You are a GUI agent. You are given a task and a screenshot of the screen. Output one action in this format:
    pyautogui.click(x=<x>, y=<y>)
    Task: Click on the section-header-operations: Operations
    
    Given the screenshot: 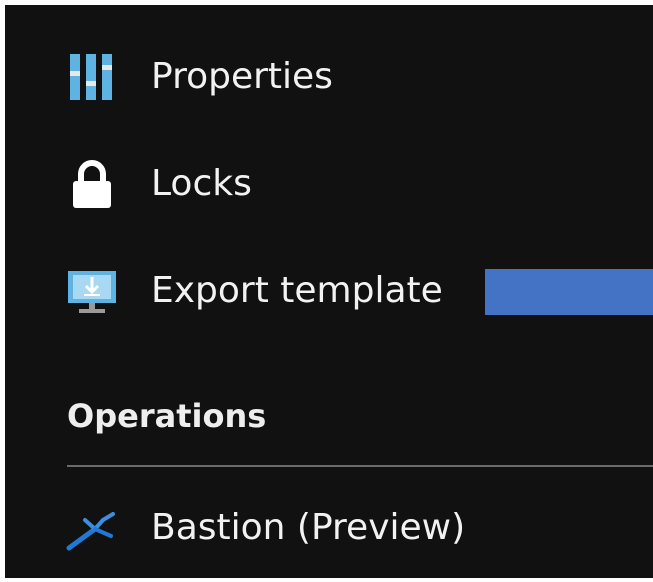 What is the action you would take?
    pyautogui.click(x=167, y=416)
    